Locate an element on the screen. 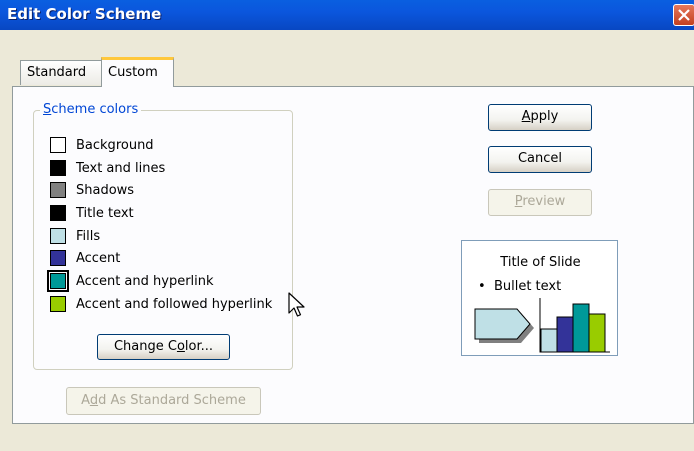 The height and width of the screenshot is (451, 694). tab-custom: Custom is located at coordinates (137, 72).